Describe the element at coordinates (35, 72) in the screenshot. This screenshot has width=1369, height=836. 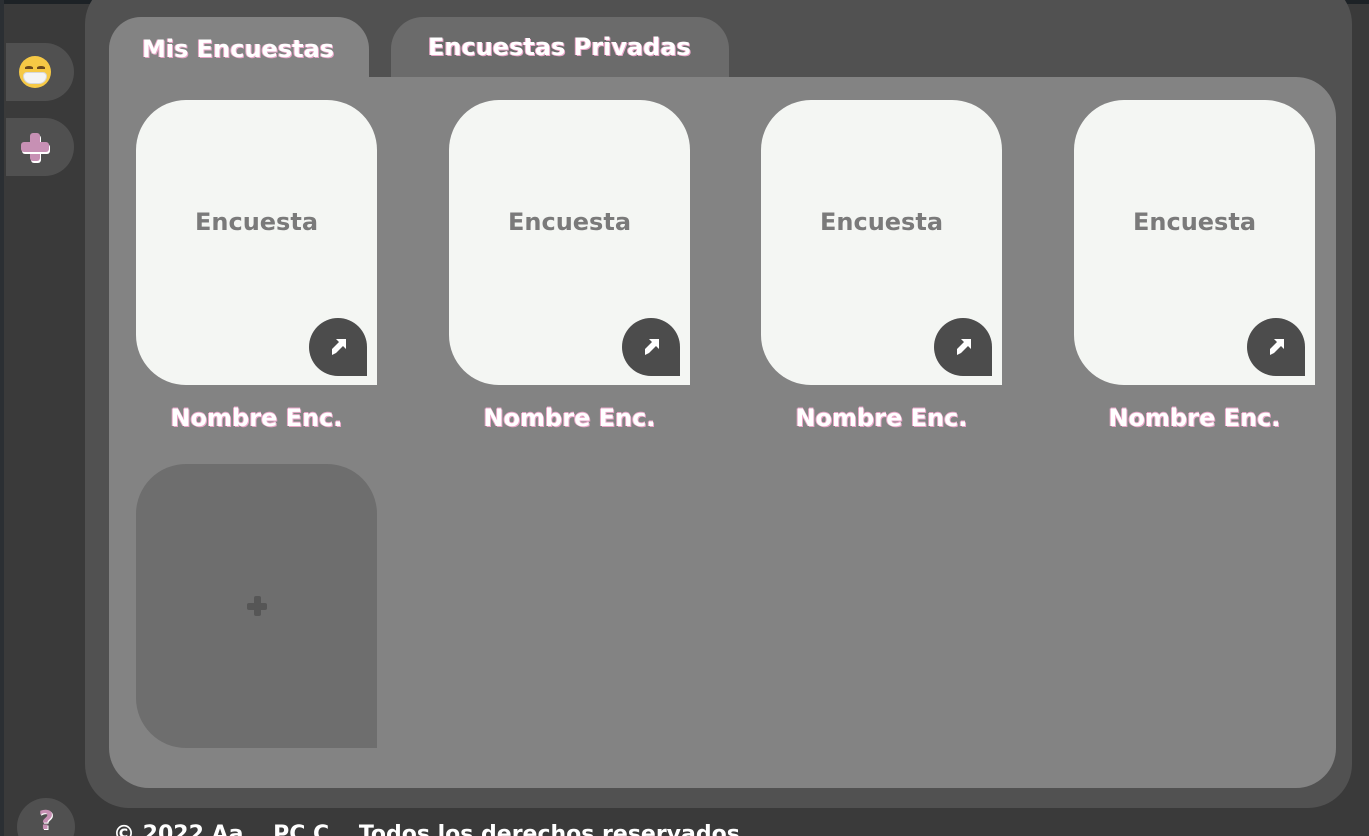
I see `mask-face-emoji-icon` at that location.